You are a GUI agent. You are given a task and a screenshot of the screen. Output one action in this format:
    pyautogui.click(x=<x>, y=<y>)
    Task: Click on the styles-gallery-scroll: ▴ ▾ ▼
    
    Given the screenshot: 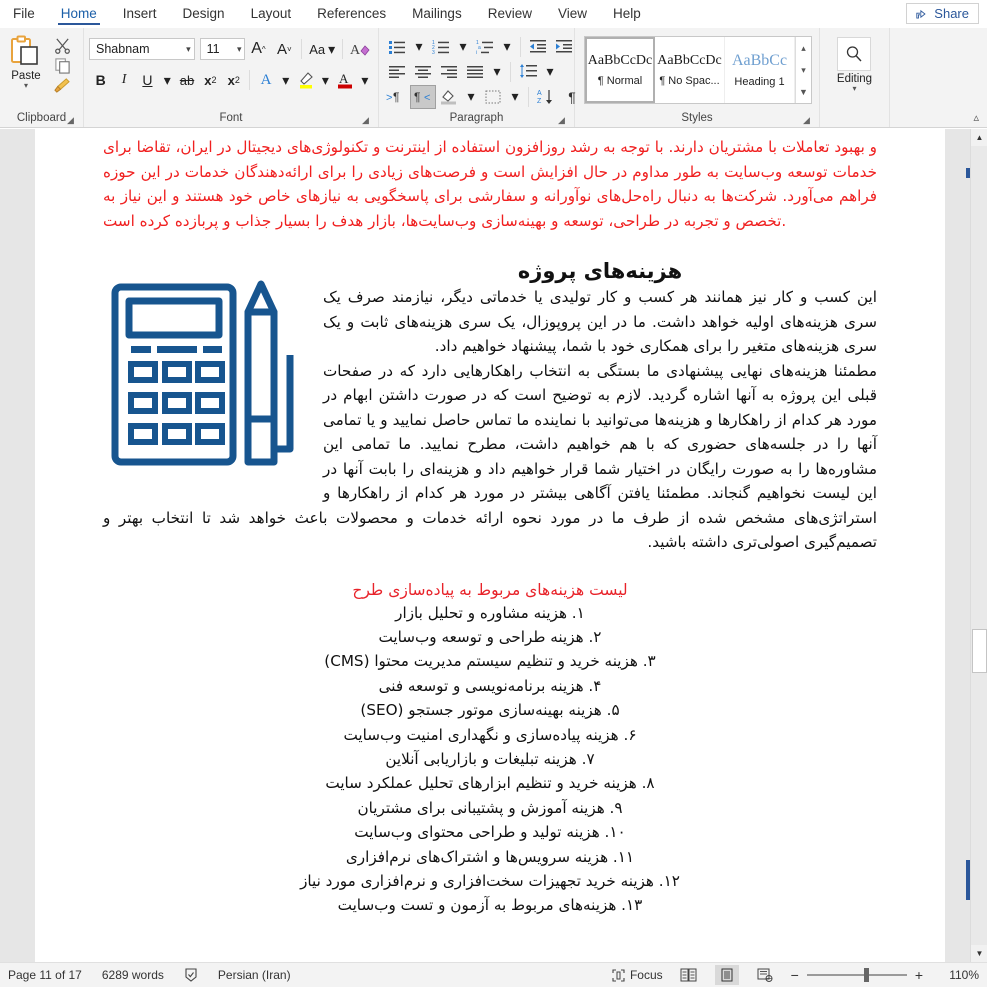 What is the action you would take?
    pyautogui.click(x=803, y=70)
    